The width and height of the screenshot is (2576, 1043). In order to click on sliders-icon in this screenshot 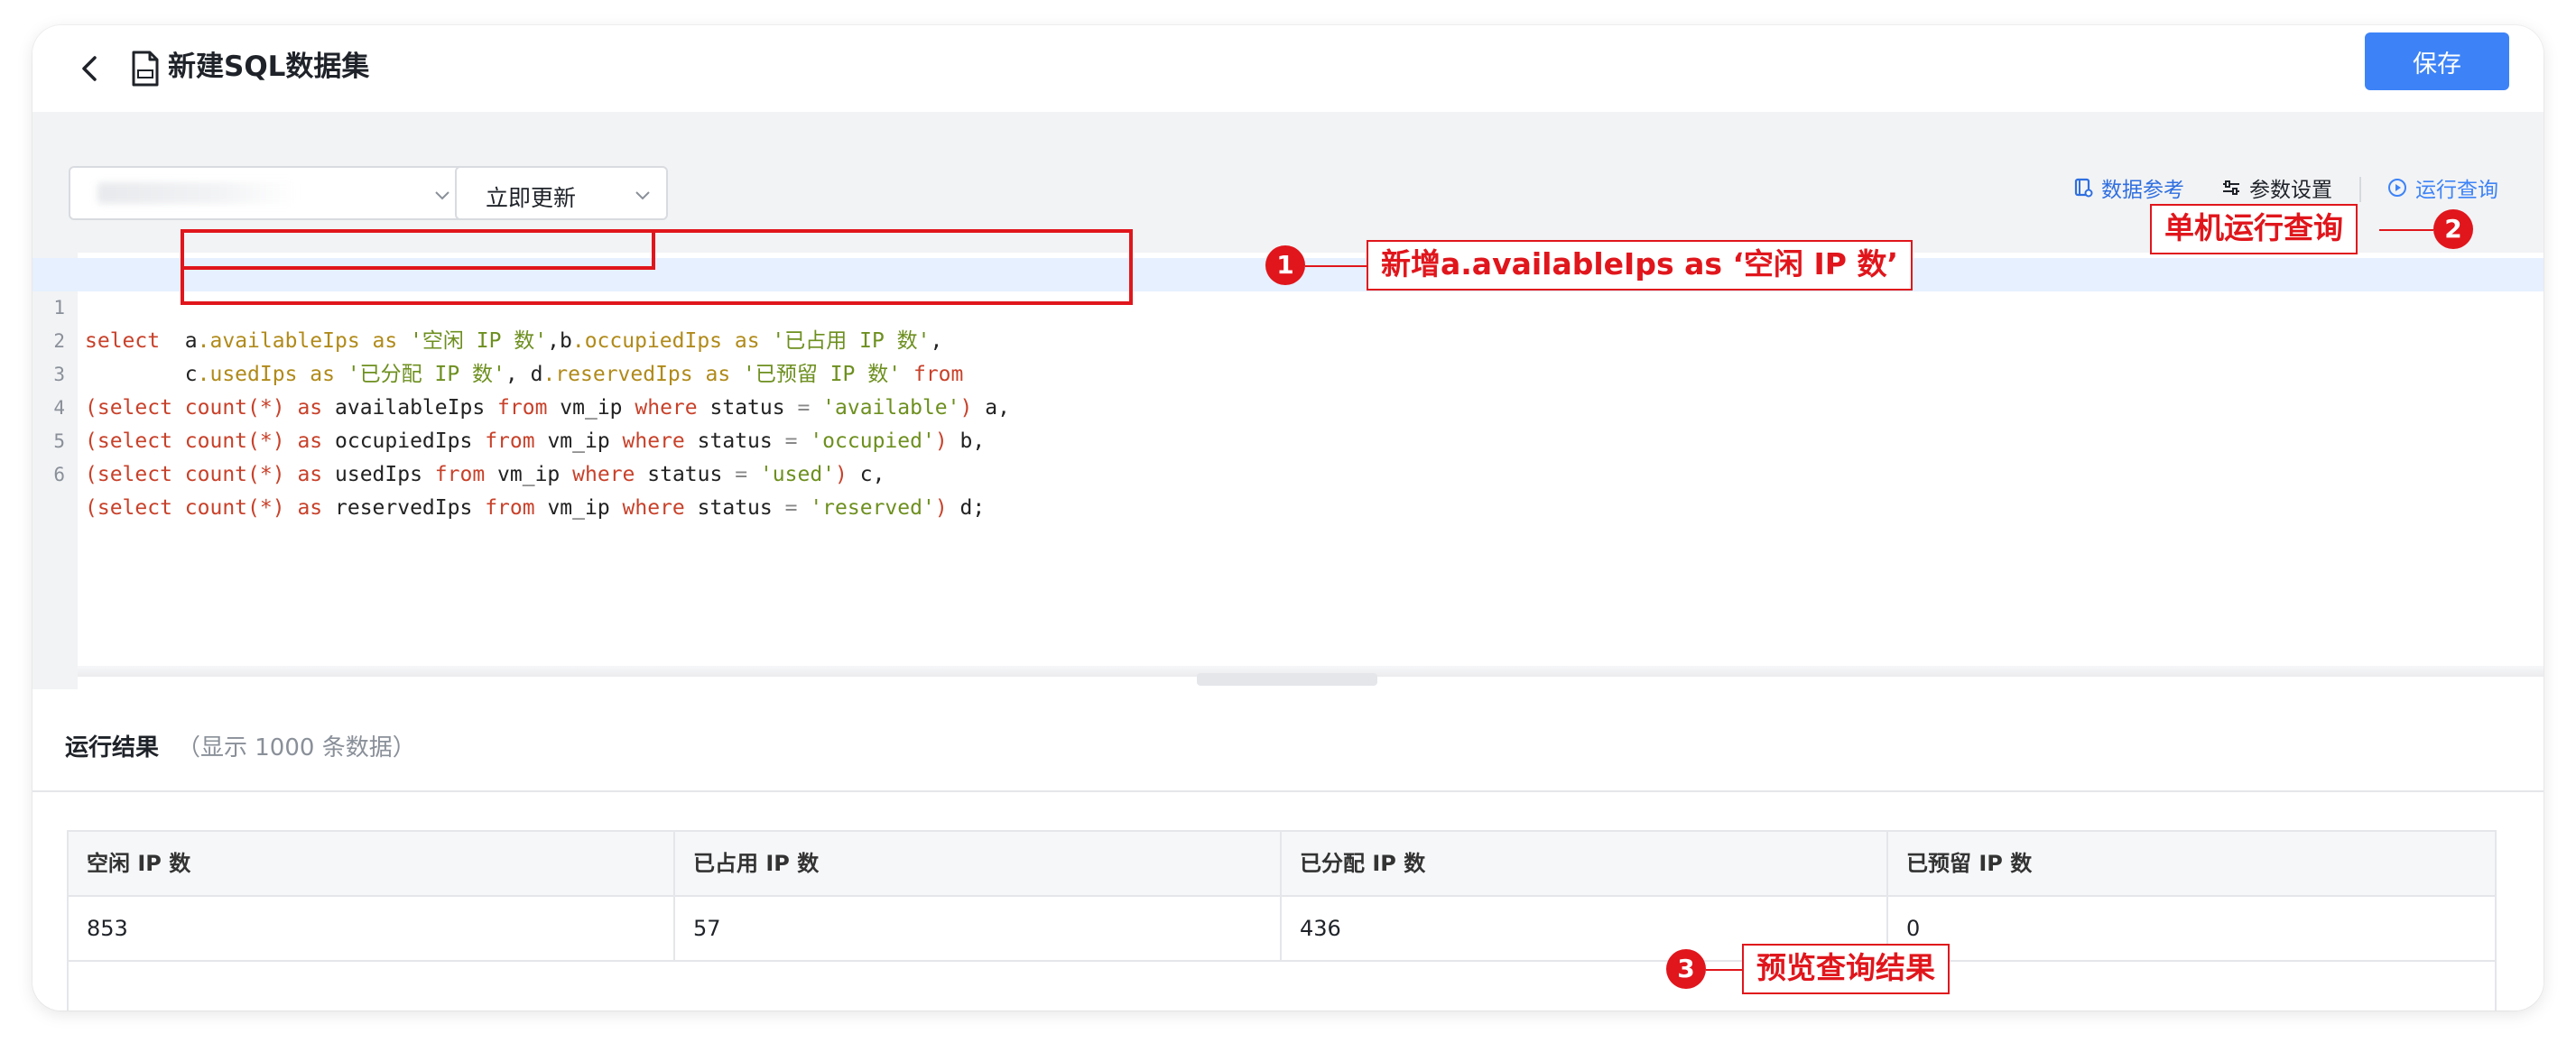, I will do `click(2231, 188)`.